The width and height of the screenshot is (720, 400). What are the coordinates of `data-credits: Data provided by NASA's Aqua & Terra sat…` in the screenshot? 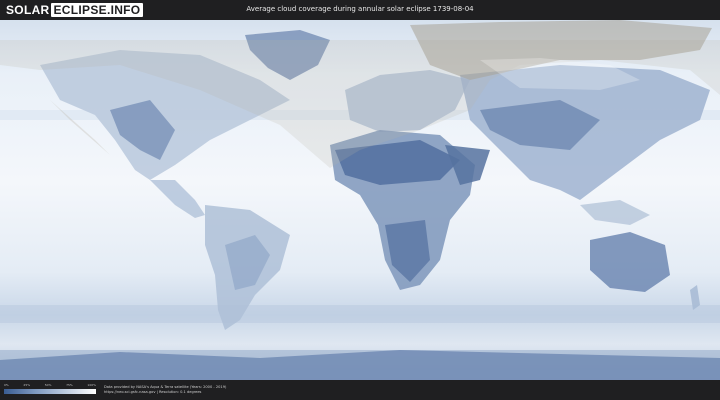 It's located at (165, 390).